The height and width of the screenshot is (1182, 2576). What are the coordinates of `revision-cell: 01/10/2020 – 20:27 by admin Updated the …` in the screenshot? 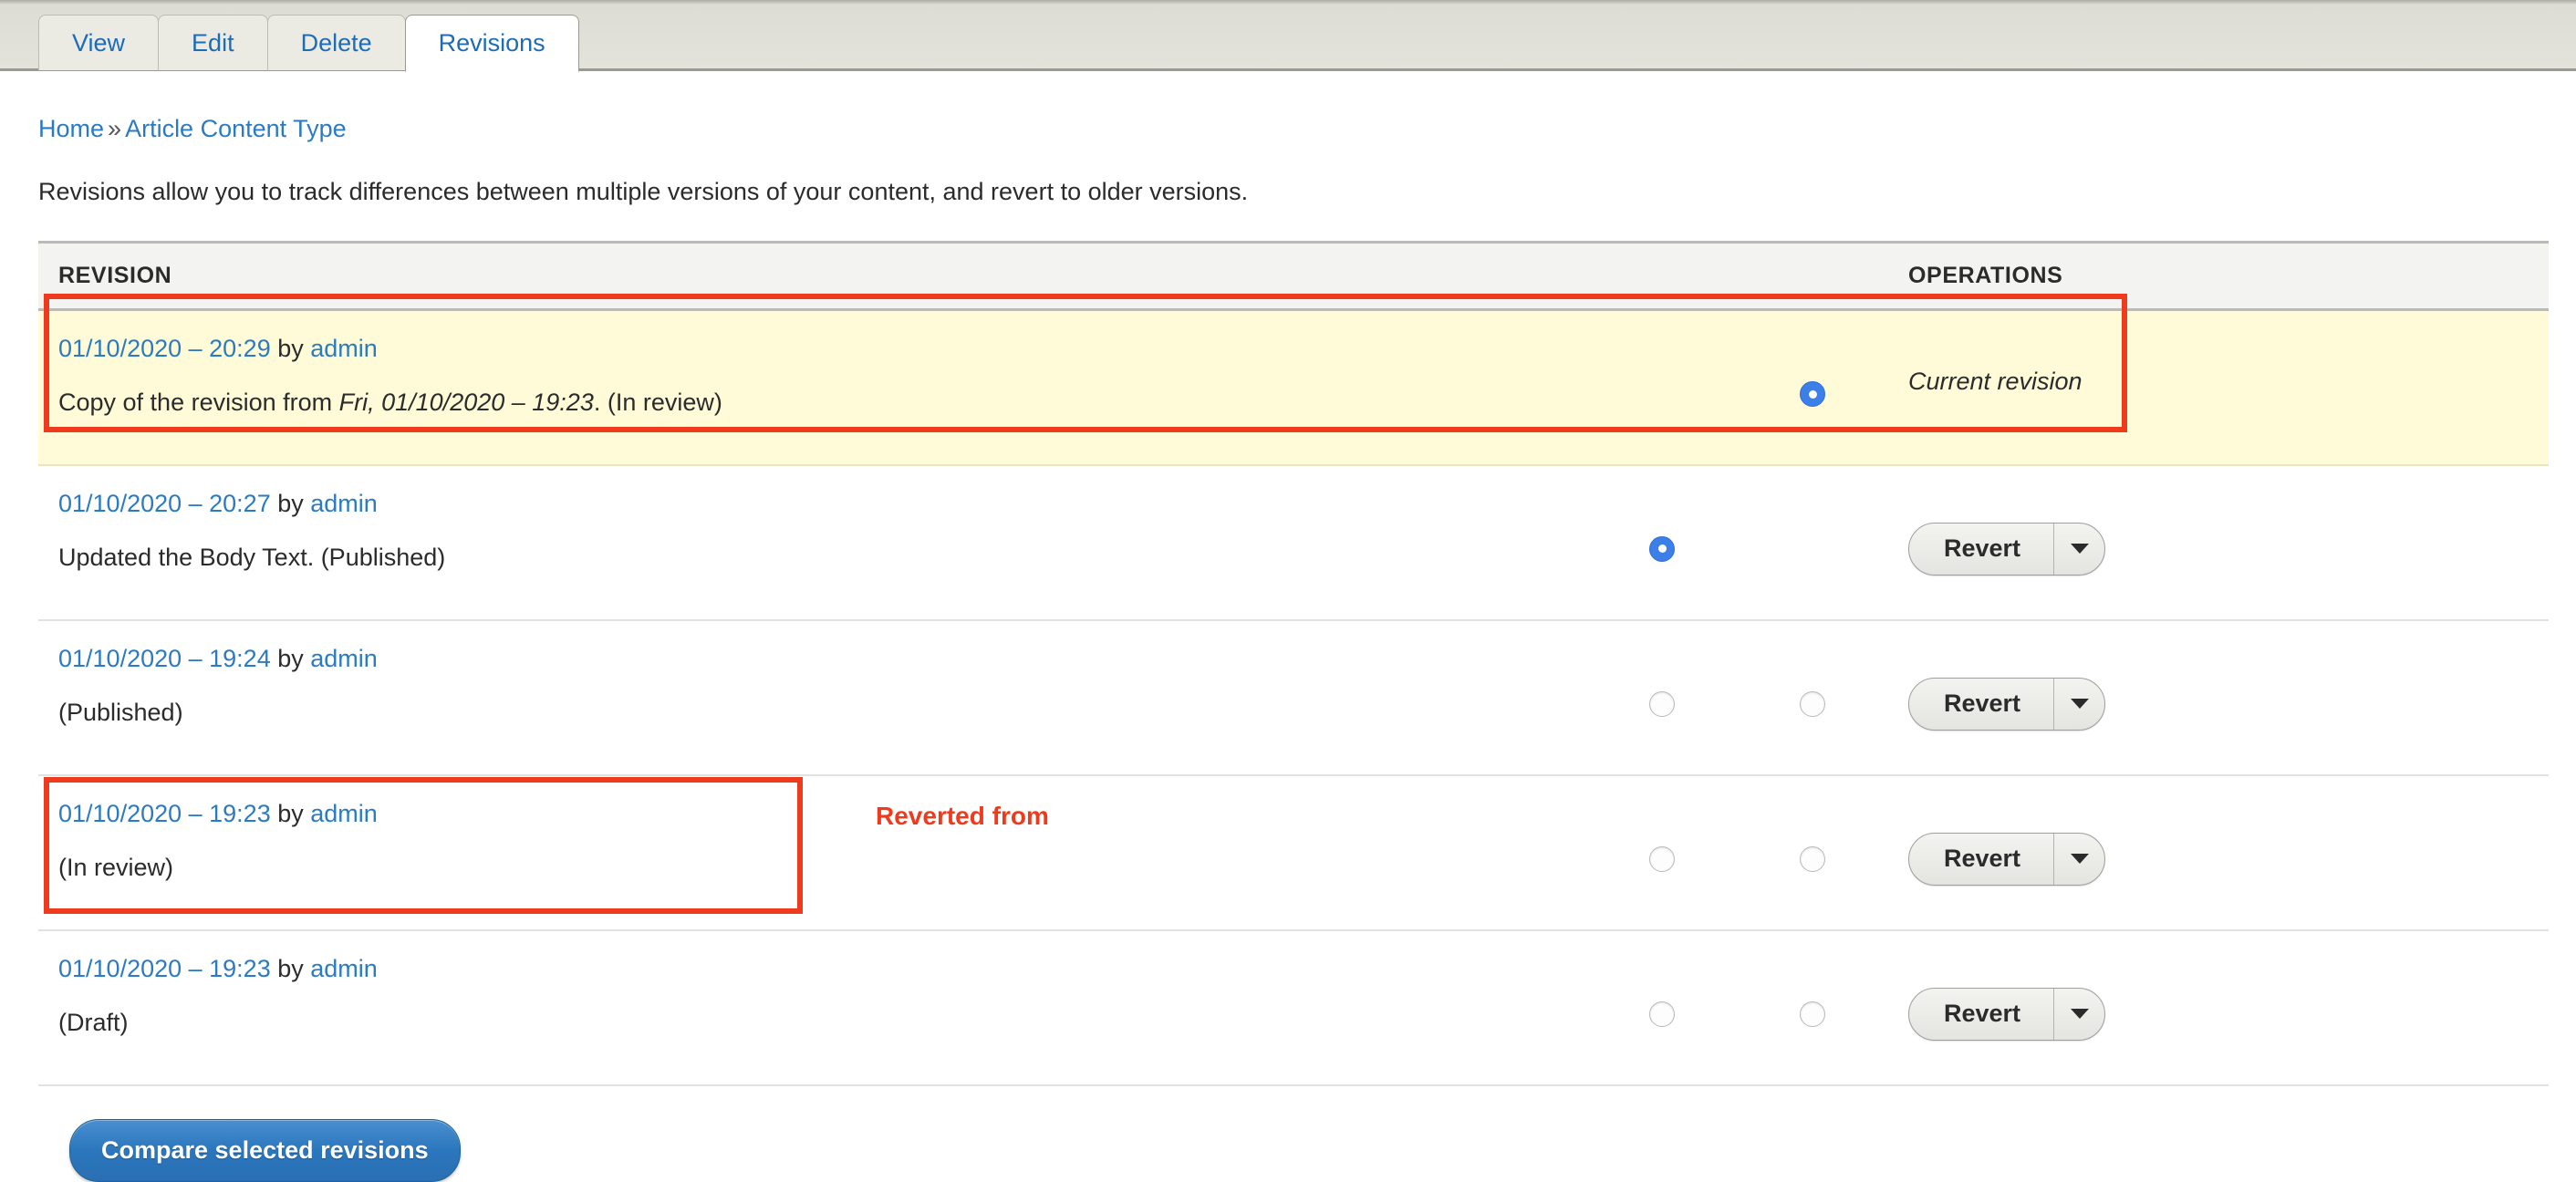 It's located at (809, 542).